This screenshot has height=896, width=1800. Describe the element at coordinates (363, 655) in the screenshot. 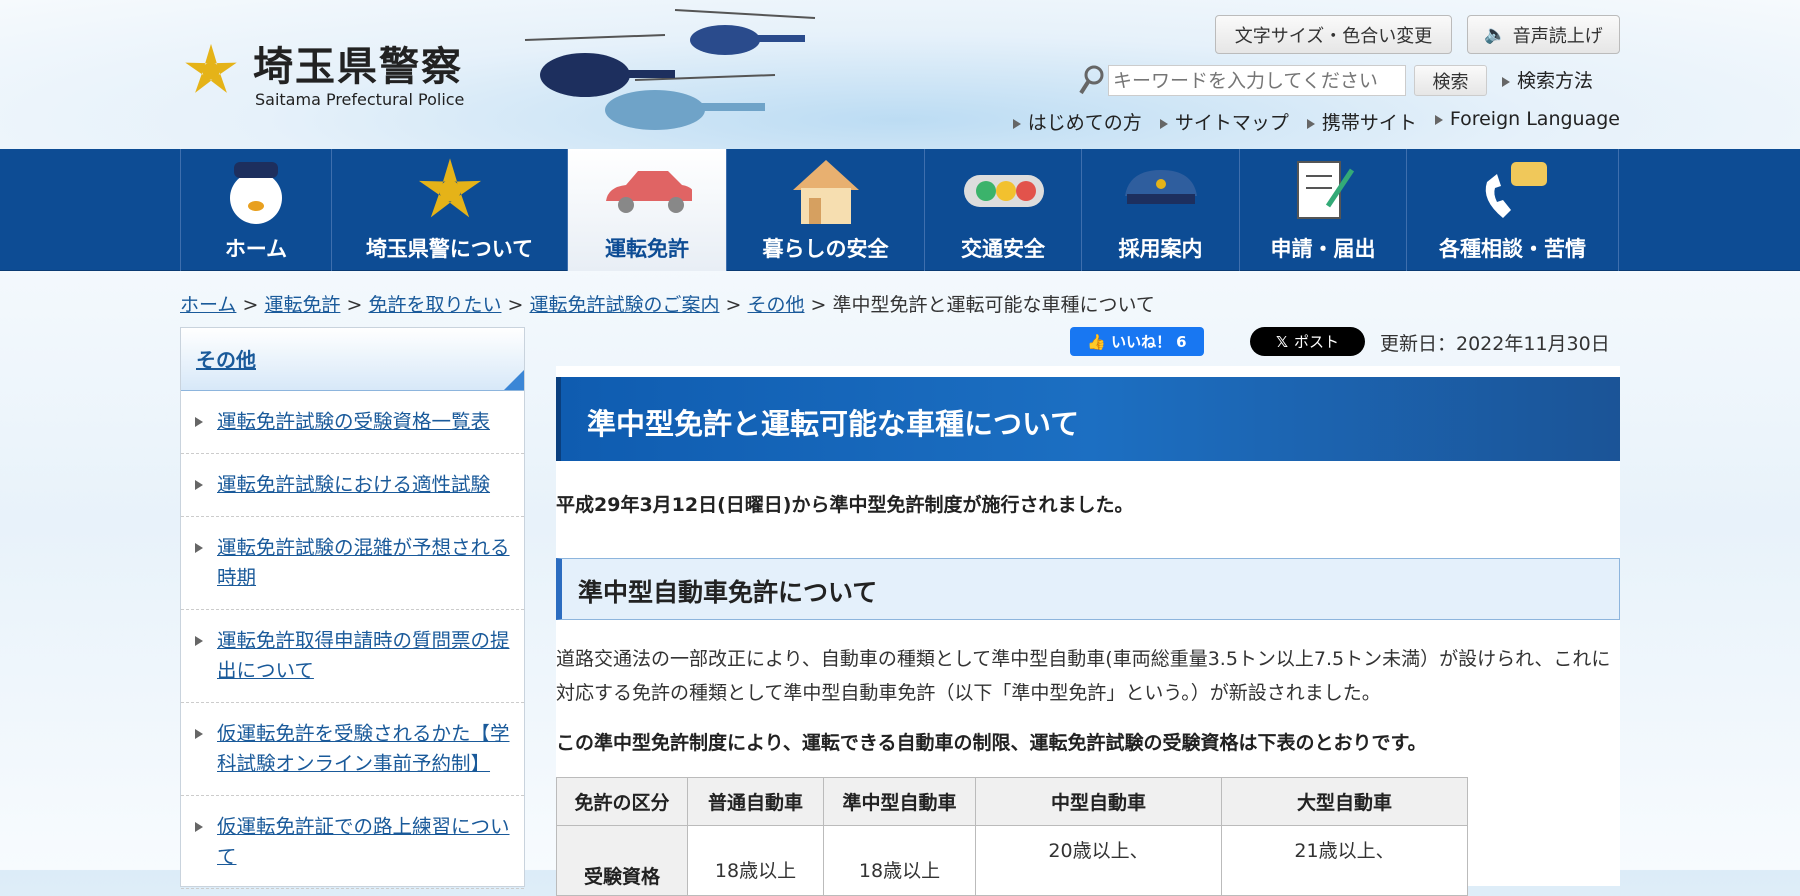

I see `sidebar-link: 運転免許取得申請時の質問票の提出について` at that location.